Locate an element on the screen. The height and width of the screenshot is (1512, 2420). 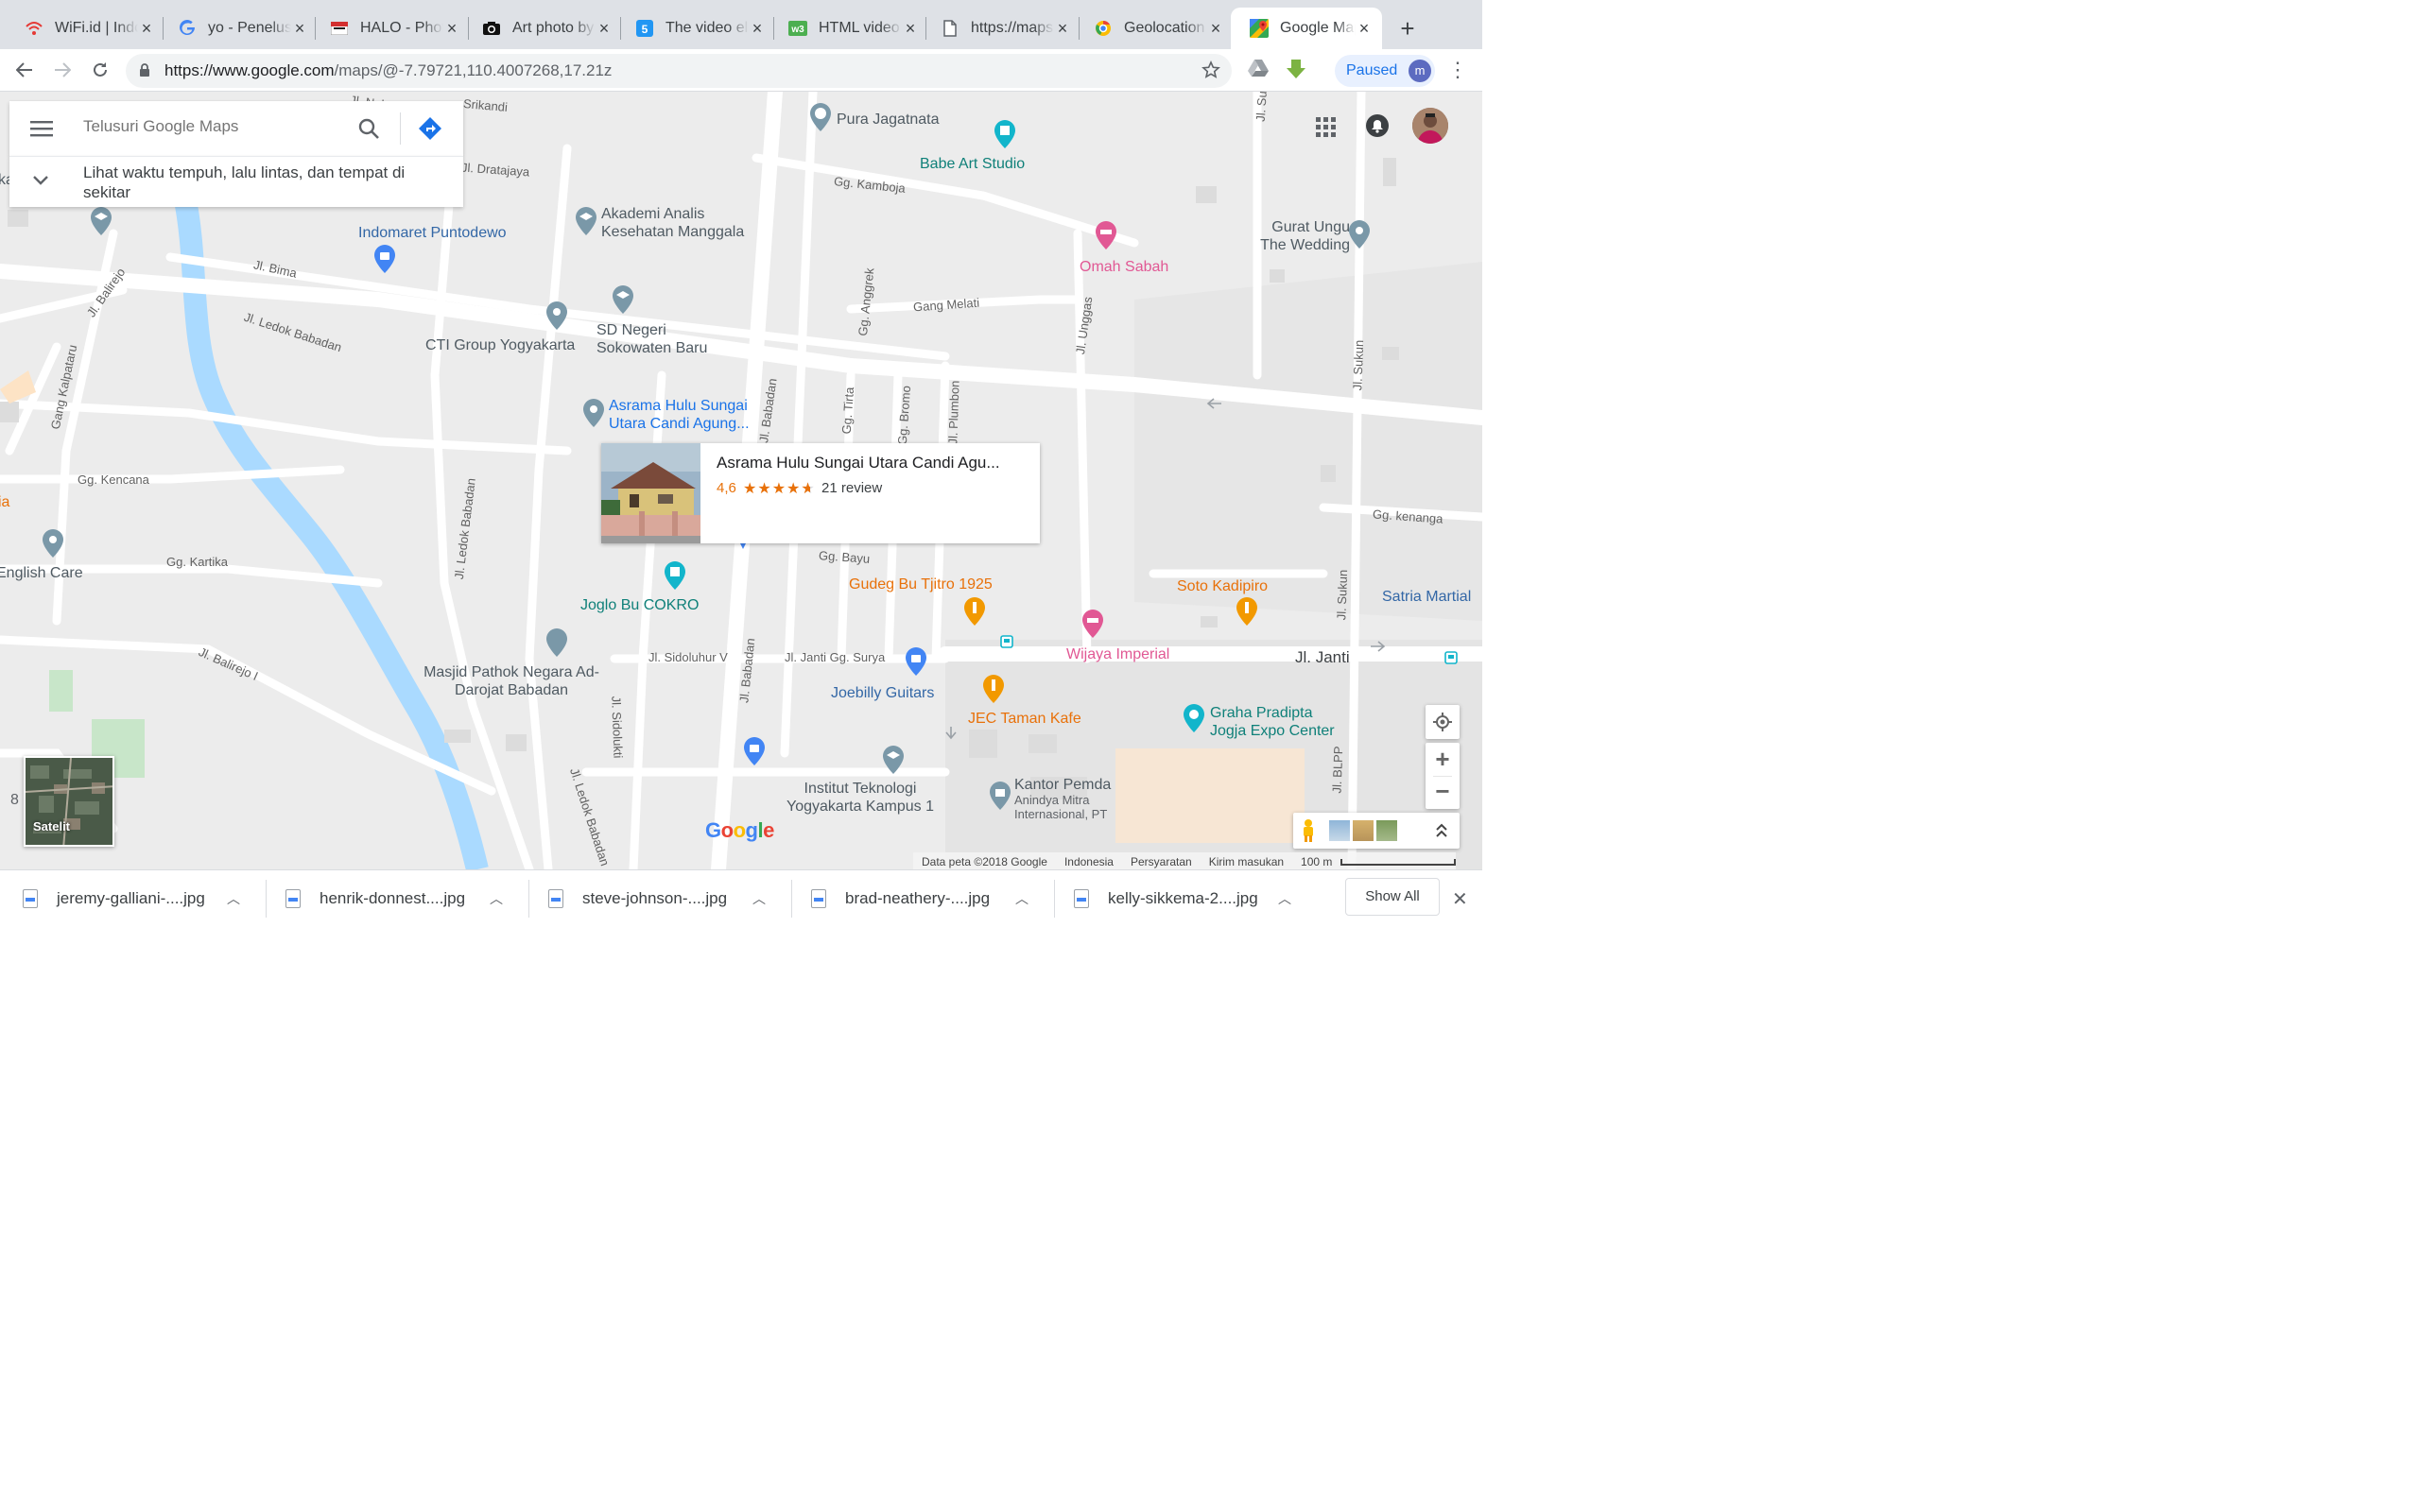
my-location-button is located at coordinates (1443, 722).